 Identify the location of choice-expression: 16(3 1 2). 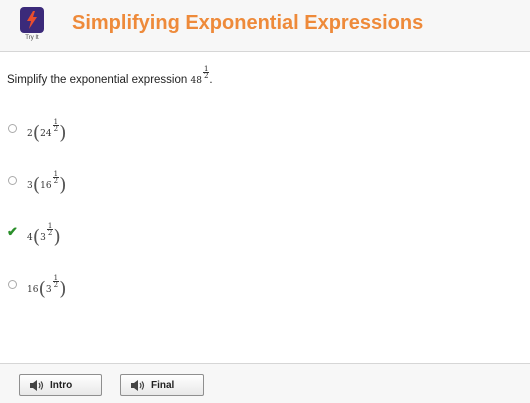
(47, 287).